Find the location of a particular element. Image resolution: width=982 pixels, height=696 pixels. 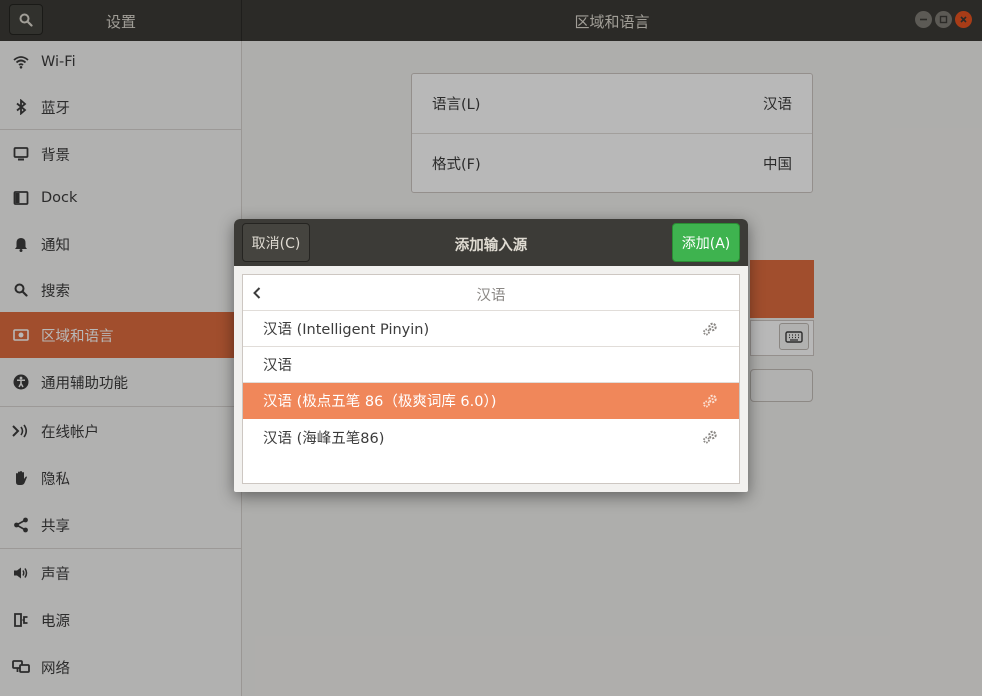

list-item: 汉语 is located at coordinates (491, 365).